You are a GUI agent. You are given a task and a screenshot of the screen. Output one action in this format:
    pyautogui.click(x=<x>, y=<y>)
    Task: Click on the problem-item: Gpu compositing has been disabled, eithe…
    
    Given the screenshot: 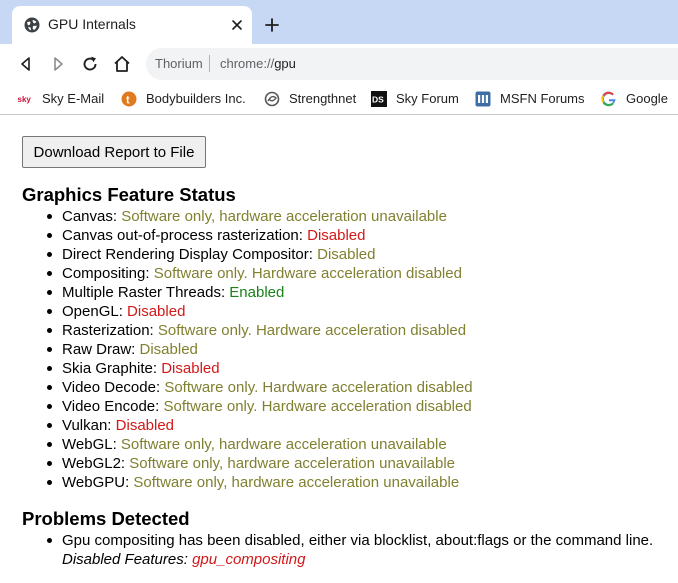 What is the action you would take?
    pyautogui.click(x=326, y=550)
    